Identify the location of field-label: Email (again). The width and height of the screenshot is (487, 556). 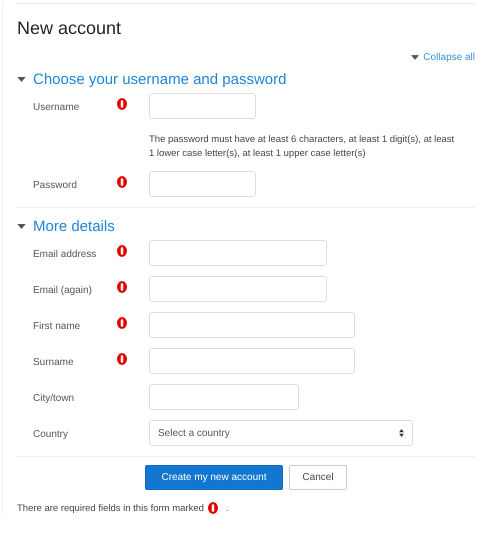
(62, 290).